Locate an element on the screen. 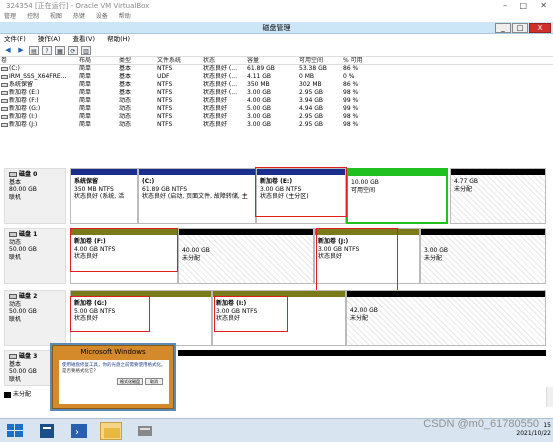 The width and height of the screenshot is (553, 442). table-row: 新加卷 (F:) 简单 动态 NTFS 状态良好 4.00 GB 3.94 GB 99 % is located at coordinates (276, 101).